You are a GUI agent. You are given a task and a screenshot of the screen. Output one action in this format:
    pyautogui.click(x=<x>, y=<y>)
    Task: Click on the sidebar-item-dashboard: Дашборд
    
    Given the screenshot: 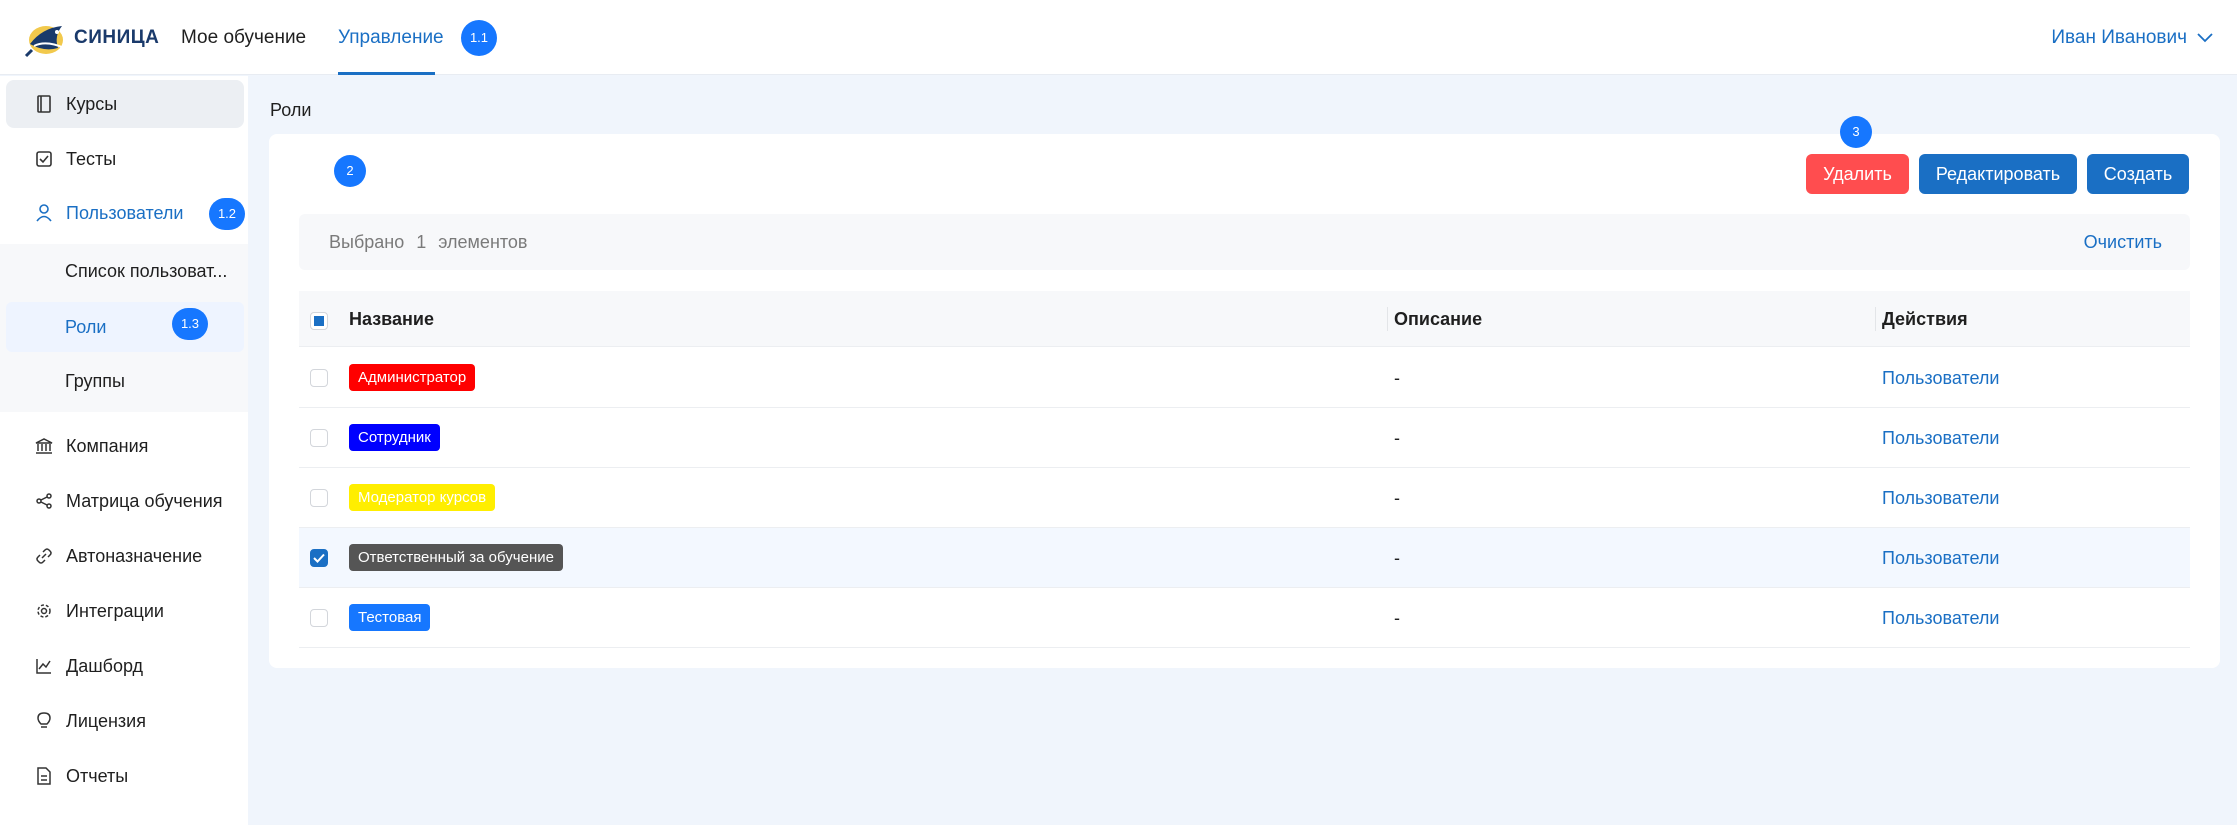 What is the action you would take?
    pyautogui.click(x=125, y=666)
    